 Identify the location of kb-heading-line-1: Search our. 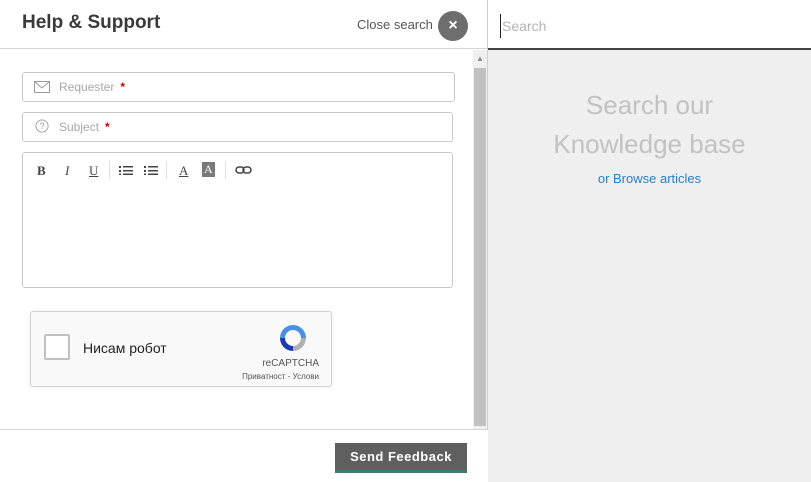
(649, 105).